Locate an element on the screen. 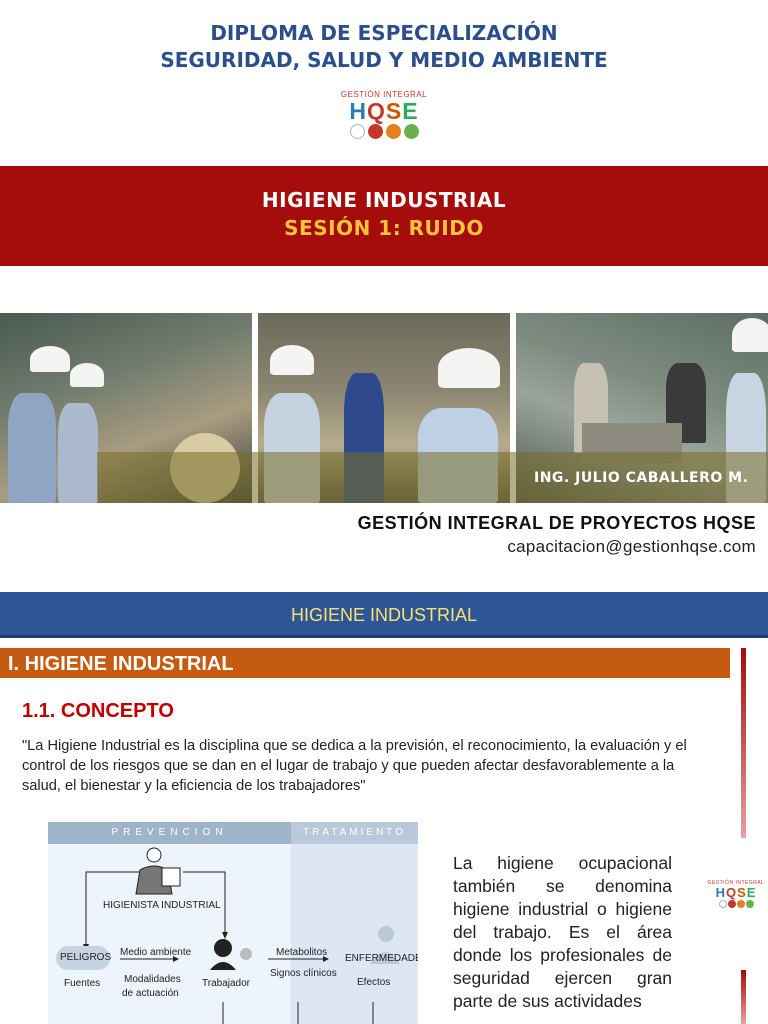 The width and height of the screenshot is (768, 1024). logo-letter-q: Q is located at coordinates (376, 111).